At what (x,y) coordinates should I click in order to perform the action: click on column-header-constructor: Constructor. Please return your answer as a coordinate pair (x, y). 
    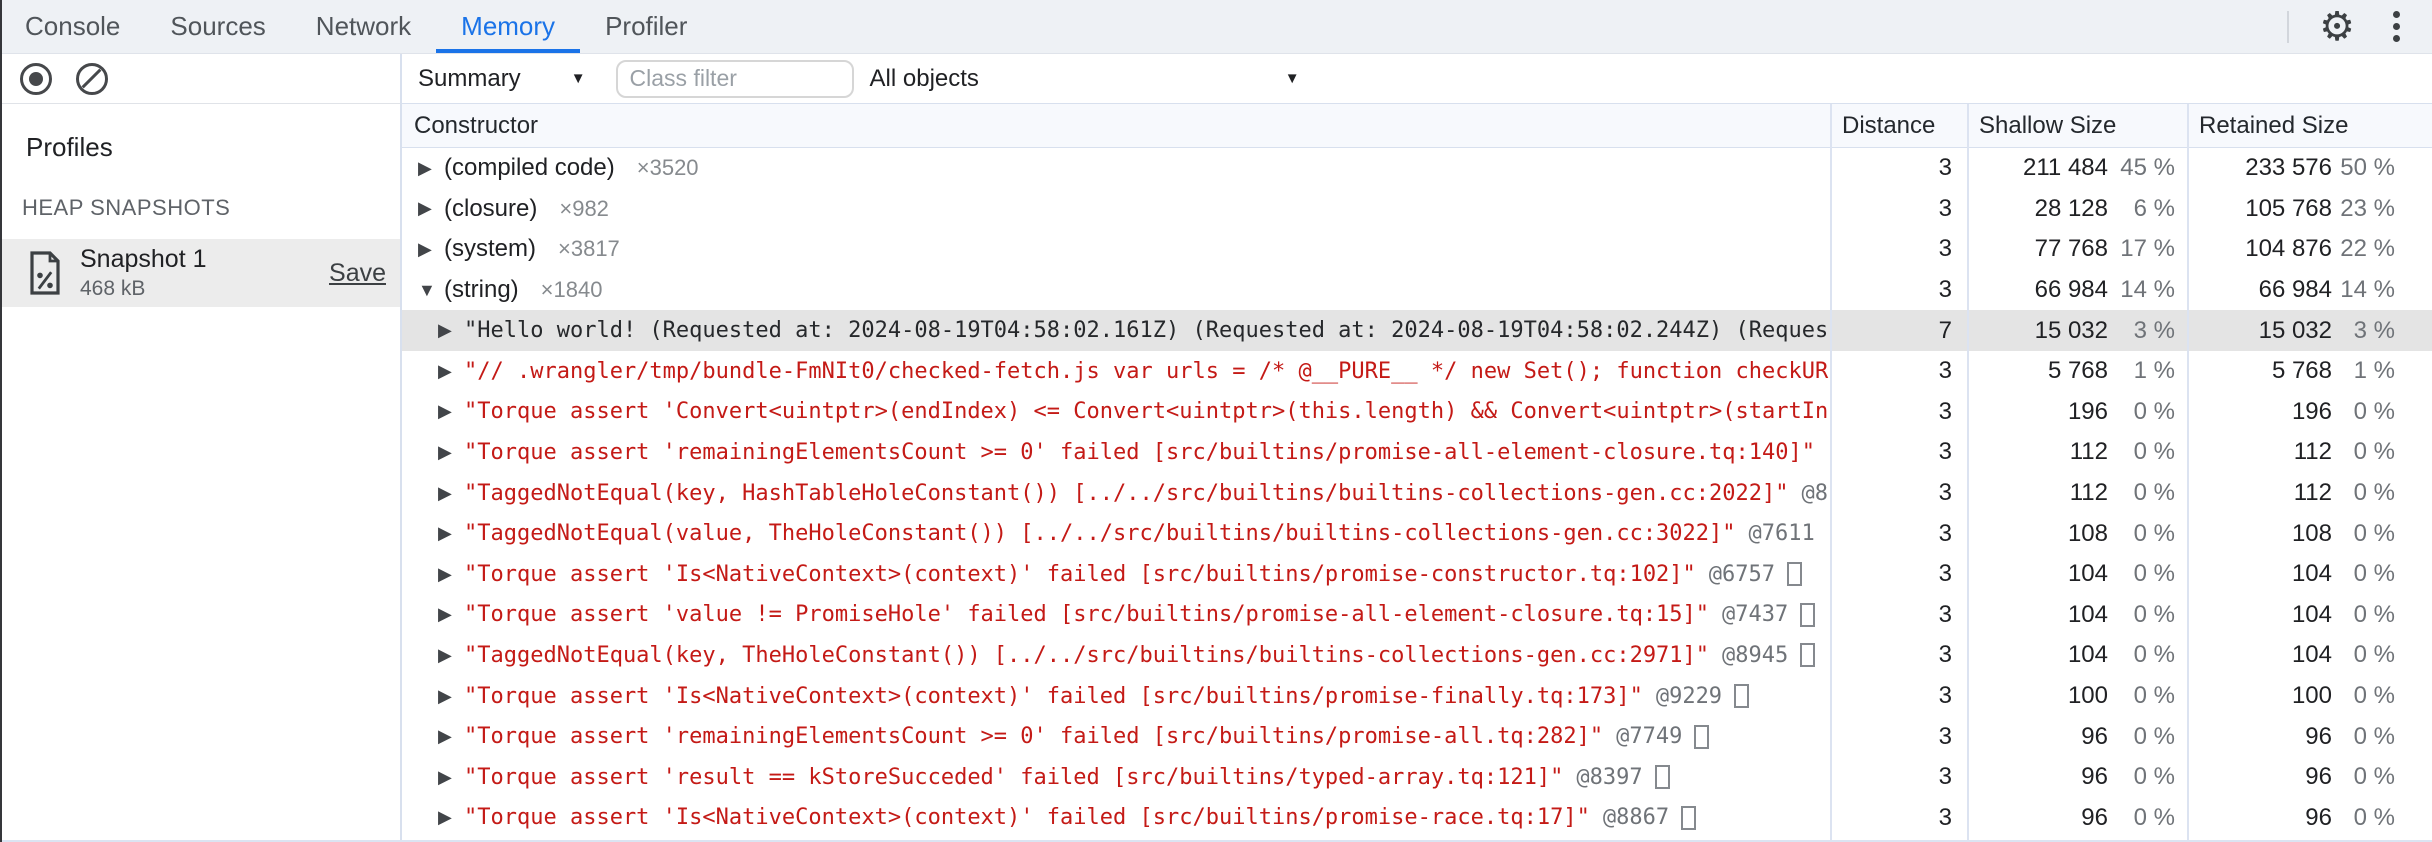
    Looking at the image, I should click on (1116, 126).